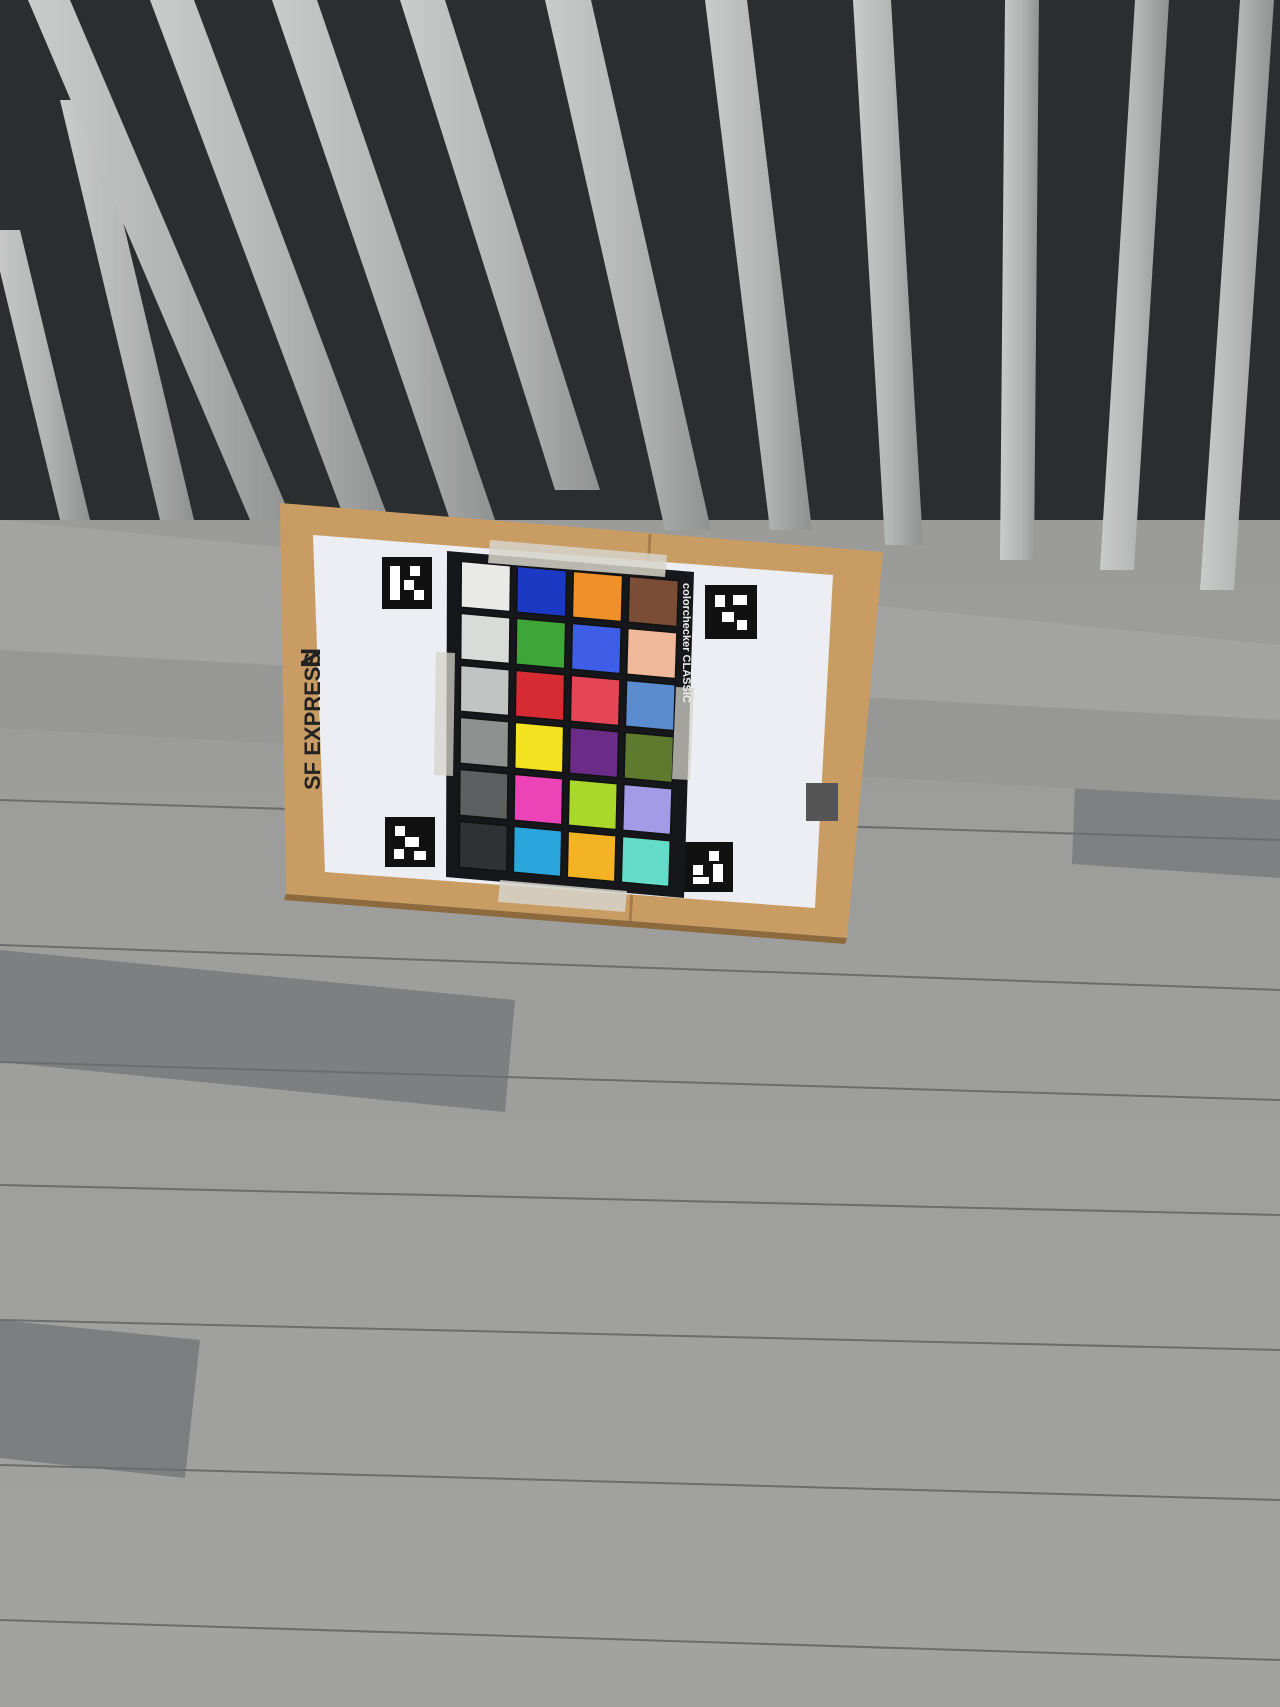 This screenshot has height=1707, width=1280. I want to click on tape-strip, so click(444, 714).